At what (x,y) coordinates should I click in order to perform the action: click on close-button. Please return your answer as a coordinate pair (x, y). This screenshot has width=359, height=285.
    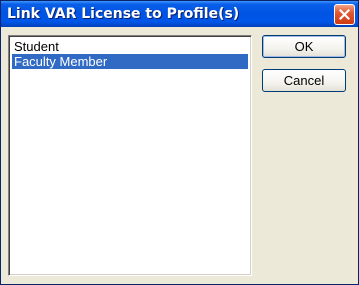
    Looking at the image, I should click on (344, 14).